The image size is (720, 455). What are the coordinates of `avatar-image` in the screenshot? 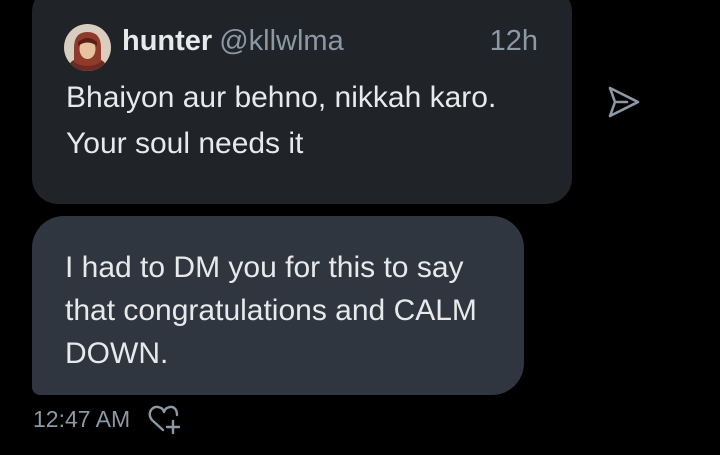 It's located at (87, 47).